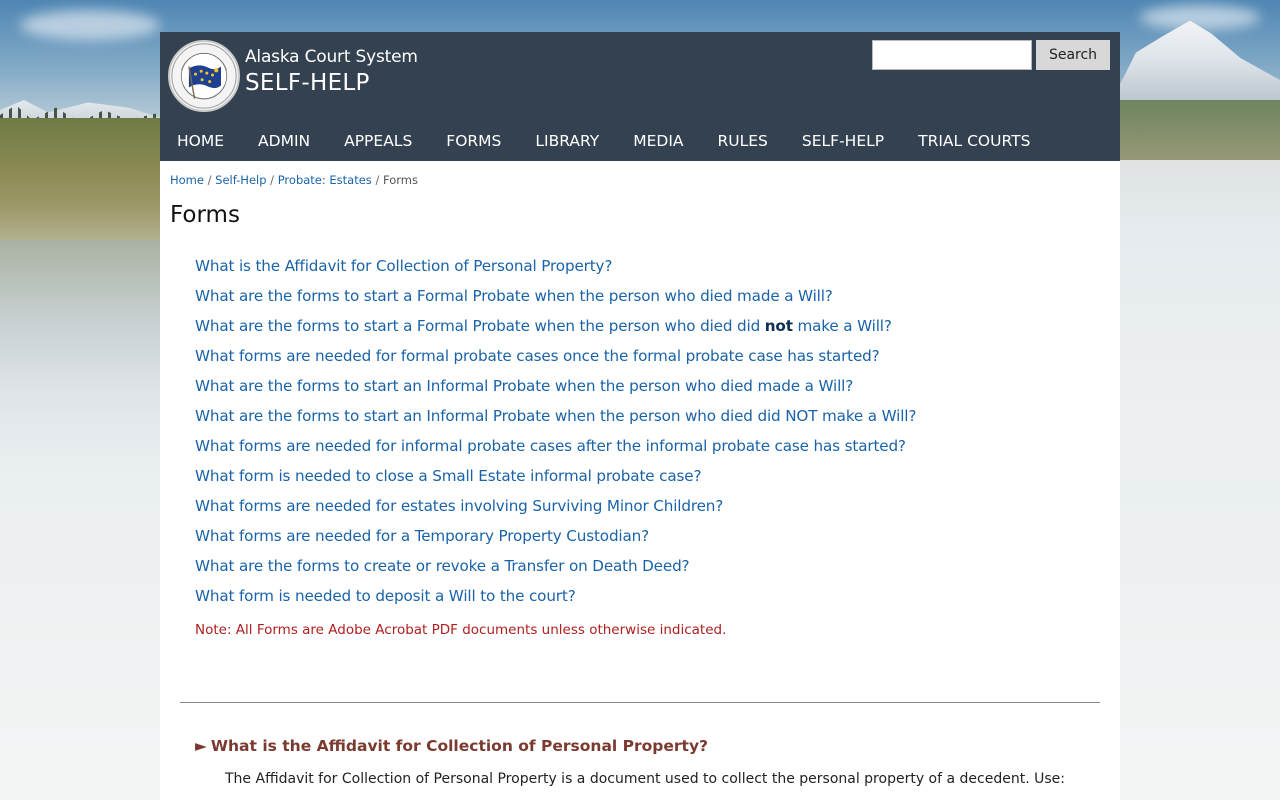 Image resolution: width=1280 pixels, height=800 pixels. What do you see at coordinates (307, 83) in the screenshot?
I see `site-section-name: SELF-HELP` at bounding box center [307, 83].